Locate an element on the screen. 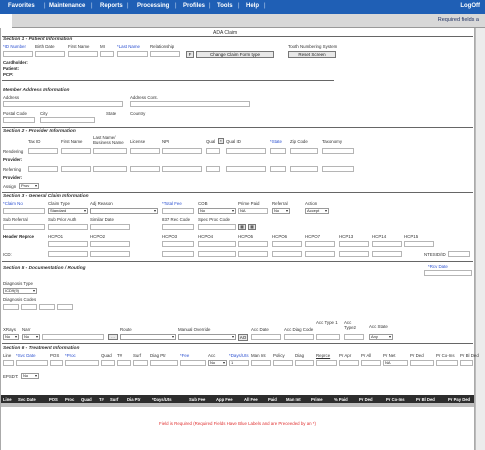 This screenshot has height=450, width=485. referring-zip-input is located at coordinates (304, 169).